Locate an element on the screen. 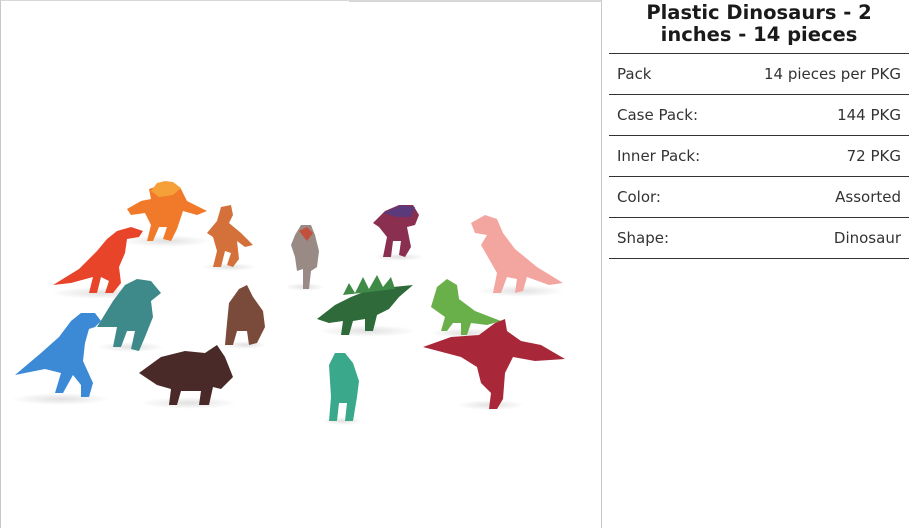  spec-row-case-pack: Case Pack: 144 PKG is located at coordinates (759, 115).